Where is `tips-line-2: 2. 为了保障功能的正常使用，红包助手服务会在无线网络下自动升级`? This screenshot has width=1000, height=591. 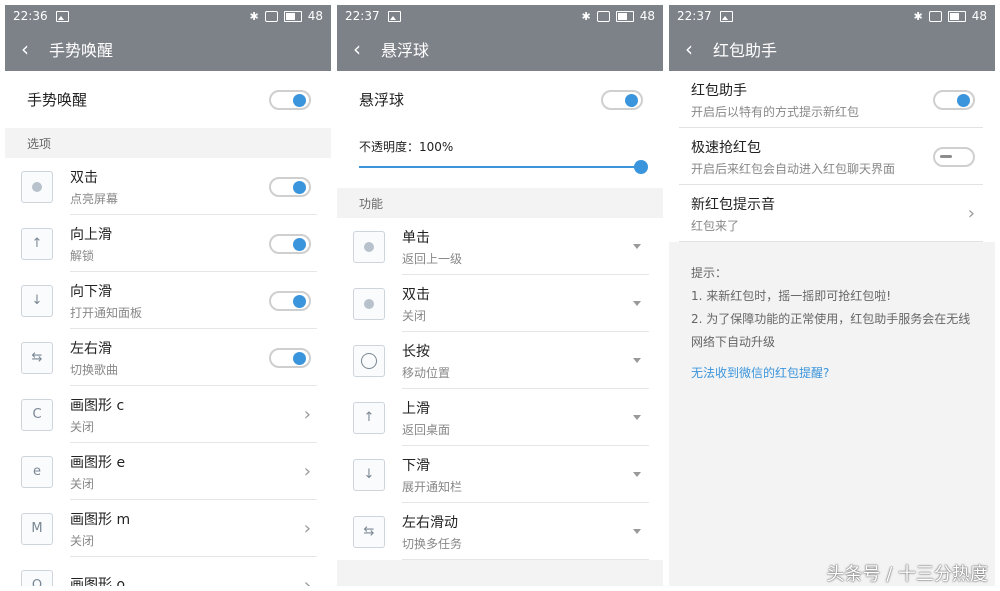
tips-line-2: 2. 为了保障功能的正常使用，红包助手服务会在无线网络下自动升级 is located at coordinates (831, 330).